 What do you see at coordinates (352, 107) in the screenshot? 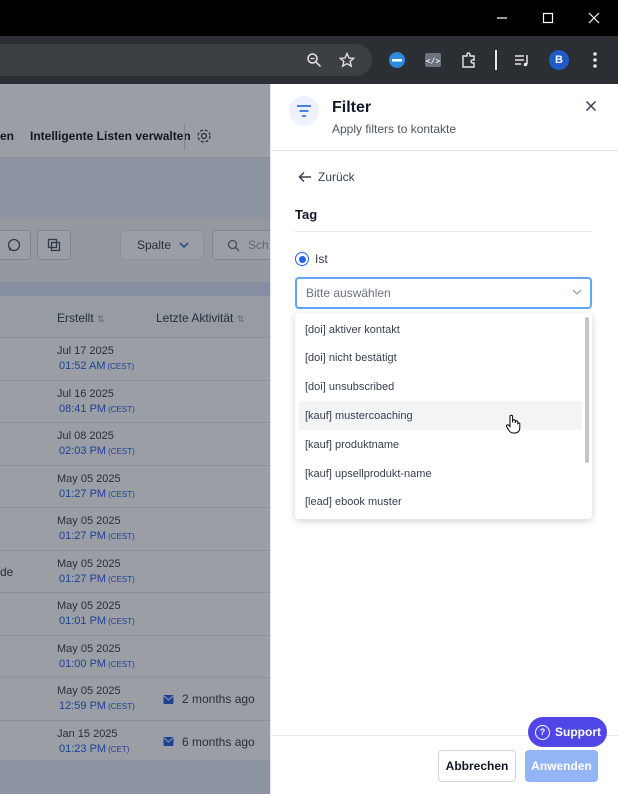
I see `drawer-title: Filter` at bounding box center [352, 107].